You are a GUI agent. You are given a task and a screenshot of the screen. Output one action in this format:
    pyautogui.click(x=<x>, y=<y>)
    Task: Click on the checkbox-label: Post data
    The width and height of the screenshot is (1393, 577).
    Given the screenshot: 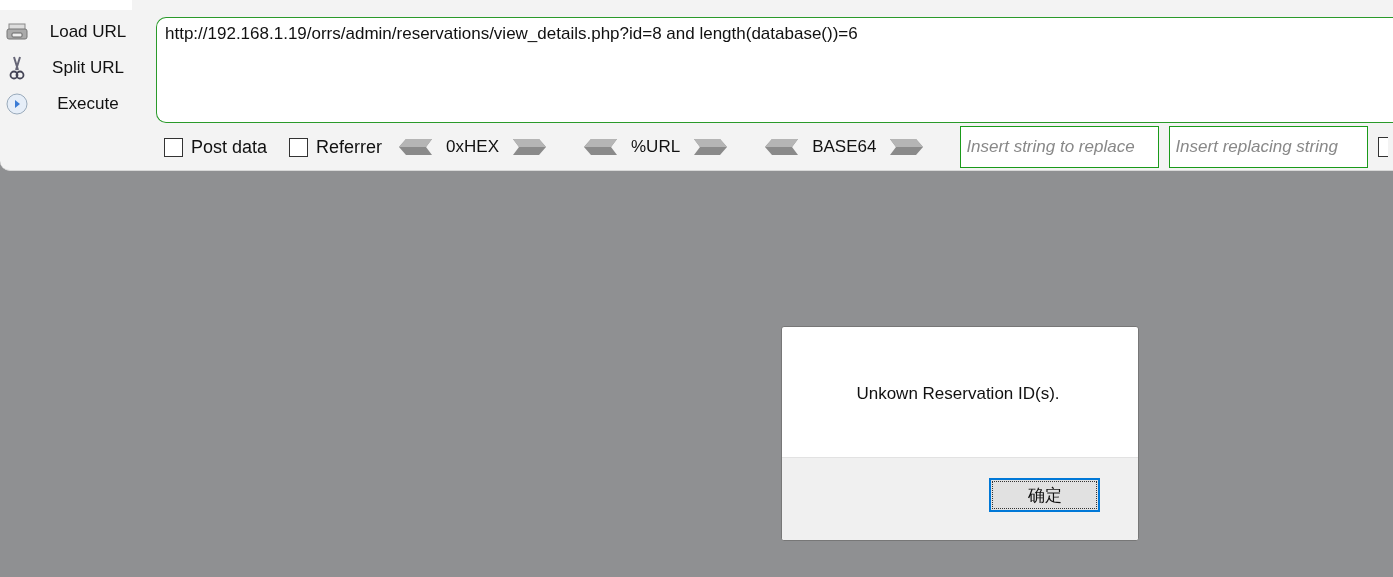 What is the action you would take?
    pyautogui.click(x=229, y=147)
    